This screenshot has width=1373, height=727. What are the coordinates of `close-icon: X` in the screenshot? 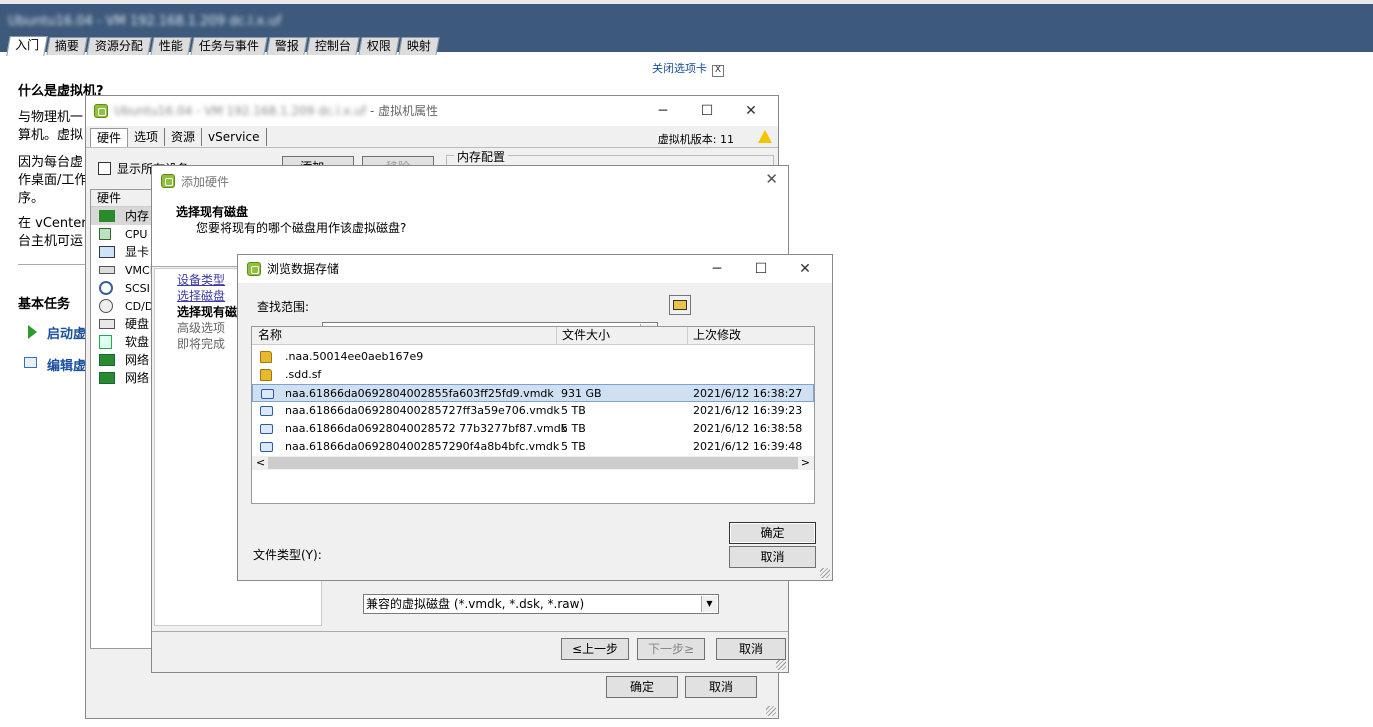 It's located at (718, 71).